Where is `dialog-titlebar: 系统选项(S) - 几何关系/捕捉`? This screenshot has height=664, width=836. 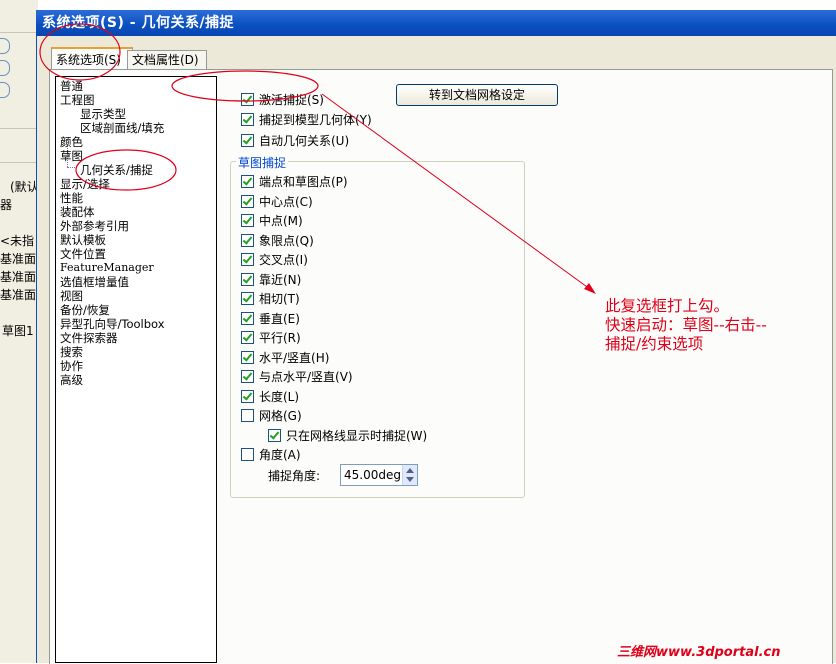 dialog-titlebar: 系统选项(S) - 几何关系/捕捉 is located at coordinates (436, 23).